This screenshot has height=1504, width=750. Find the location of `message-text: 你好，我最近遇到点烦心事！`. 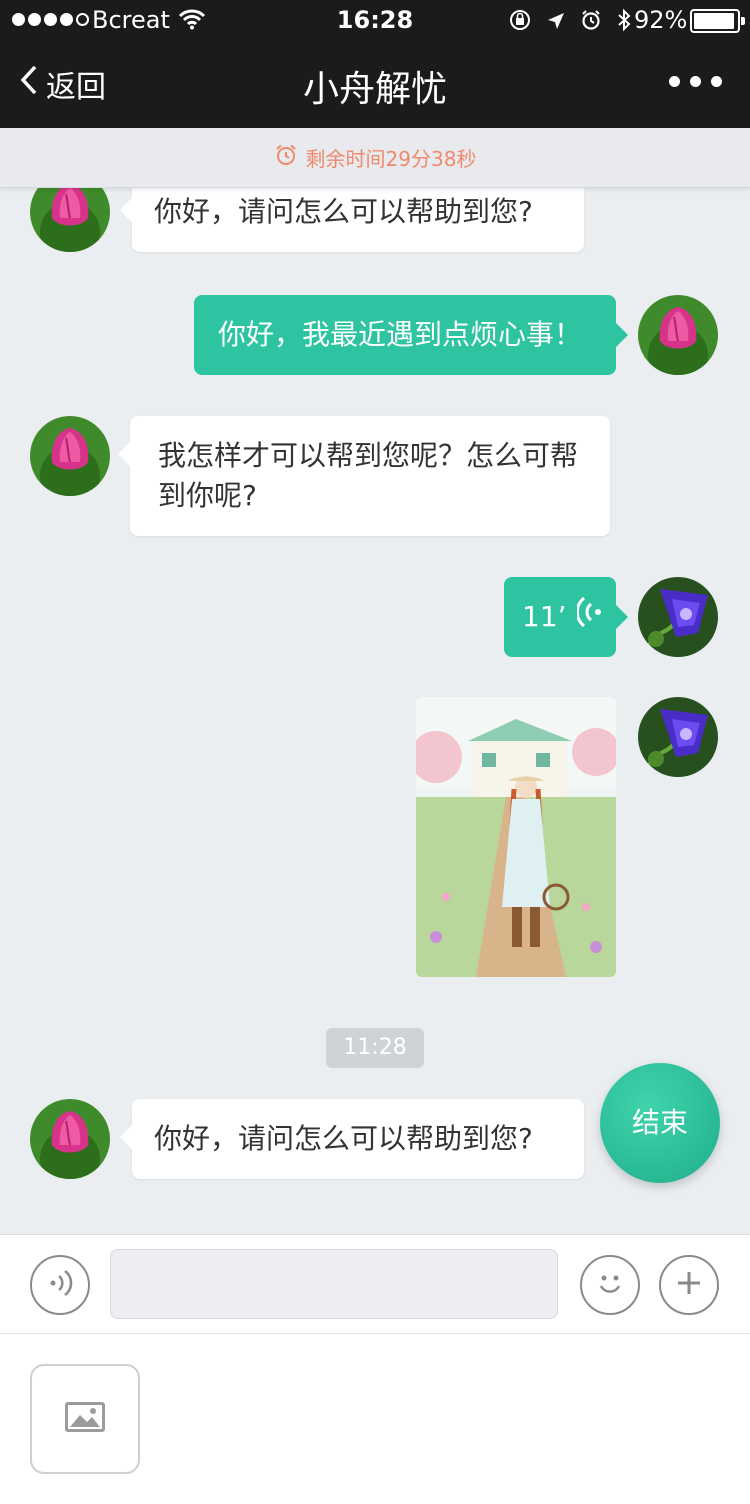

message-text: 你好，我最近遇到点烦心事！ is located at coordinates (400, 334).